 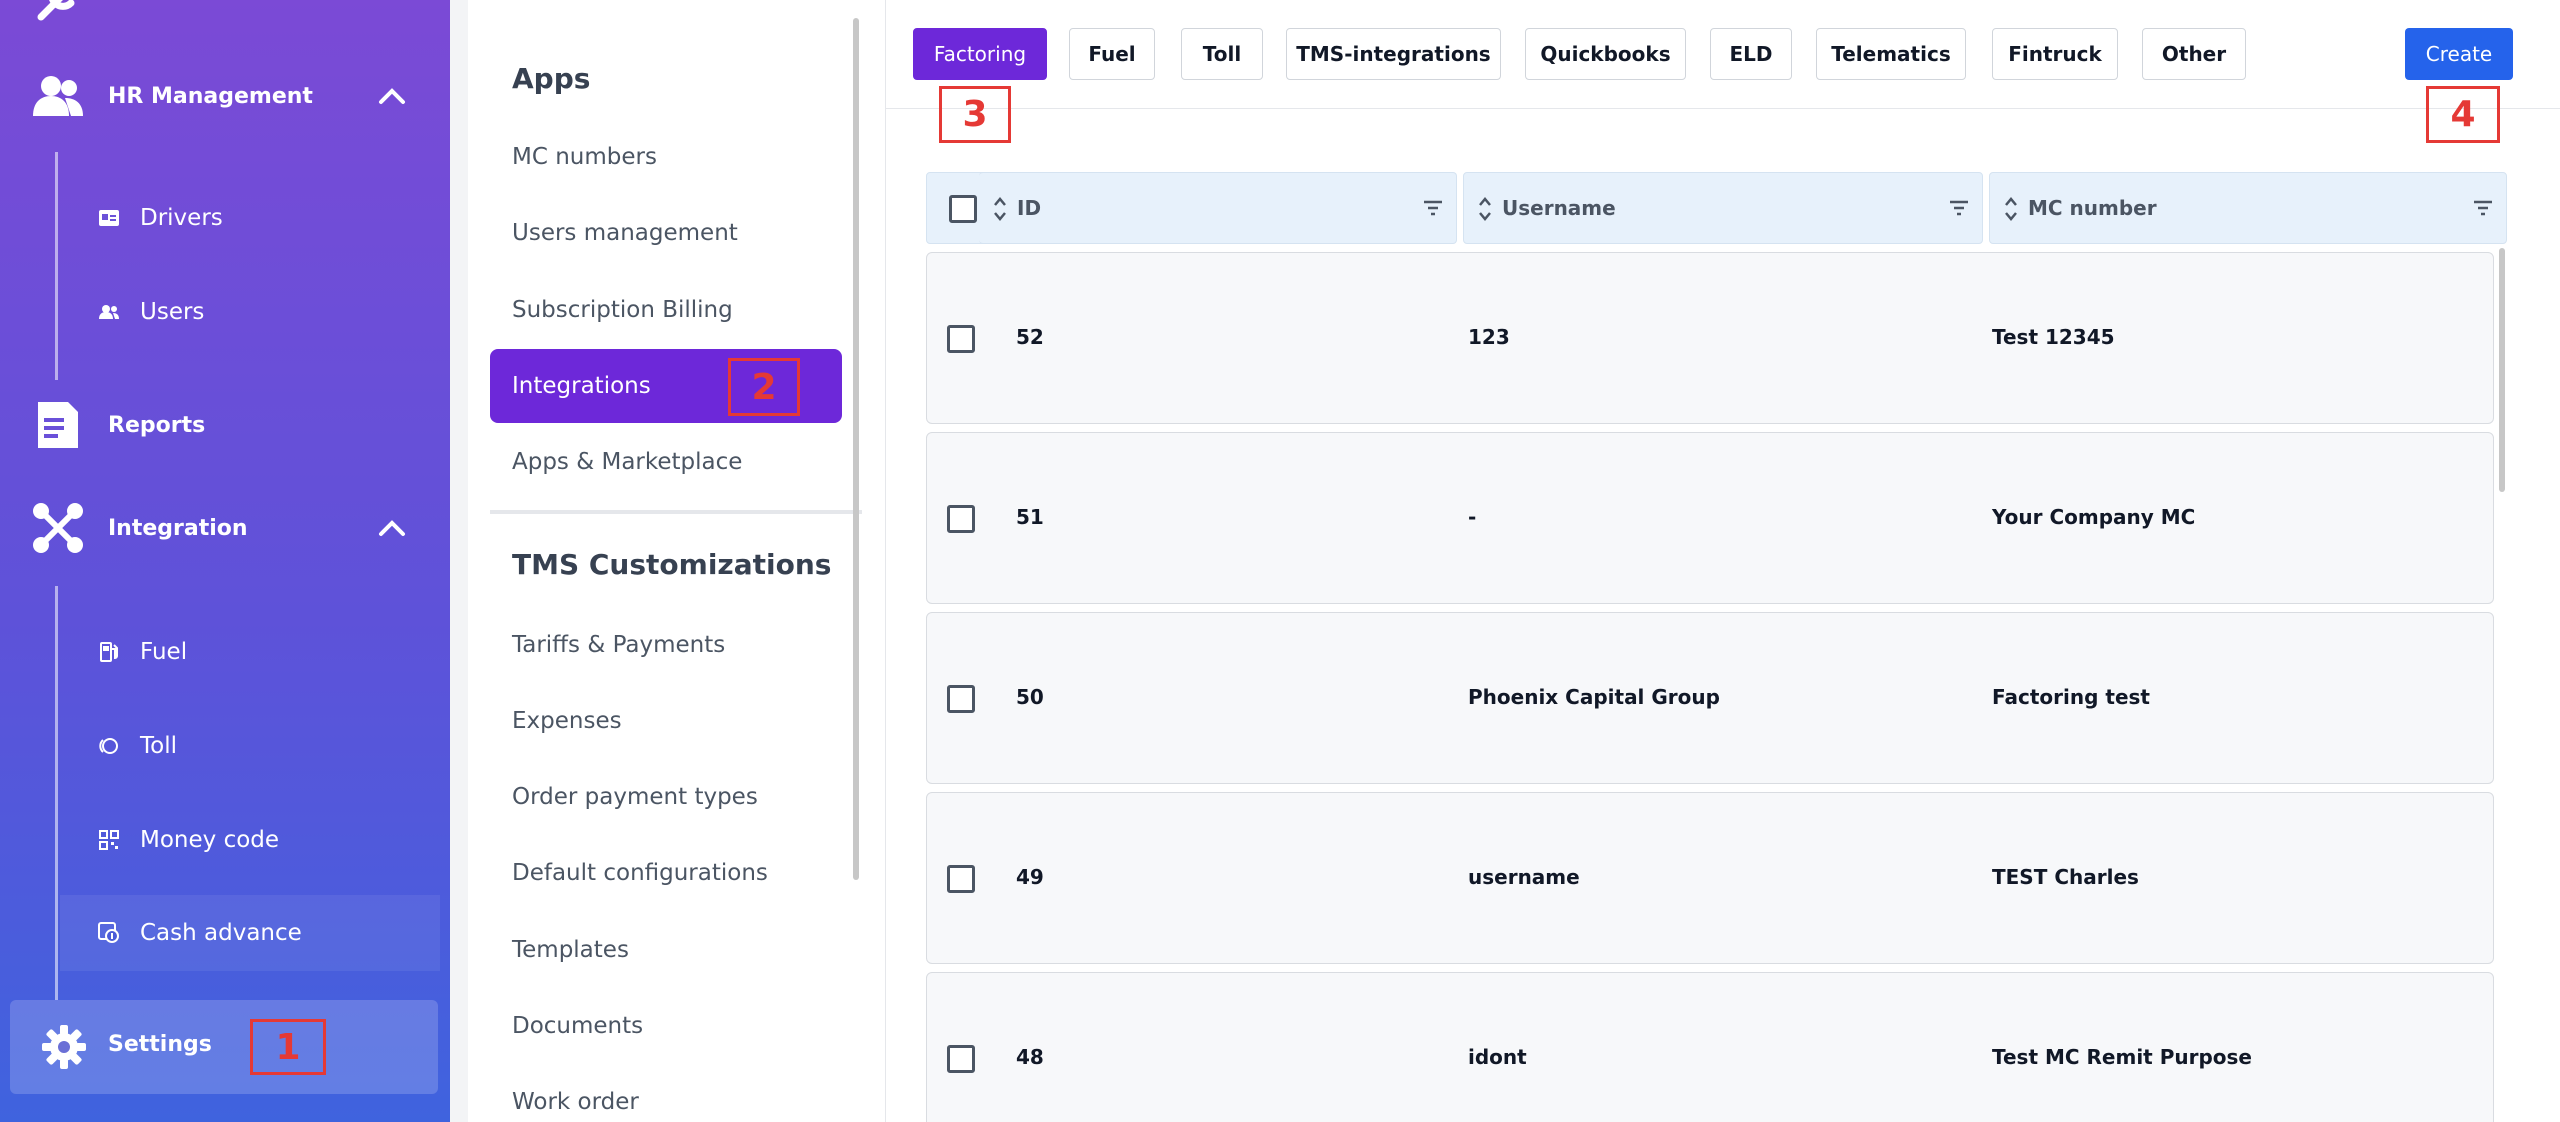 I want to click on qr-icon, so click(x=109, y=840).